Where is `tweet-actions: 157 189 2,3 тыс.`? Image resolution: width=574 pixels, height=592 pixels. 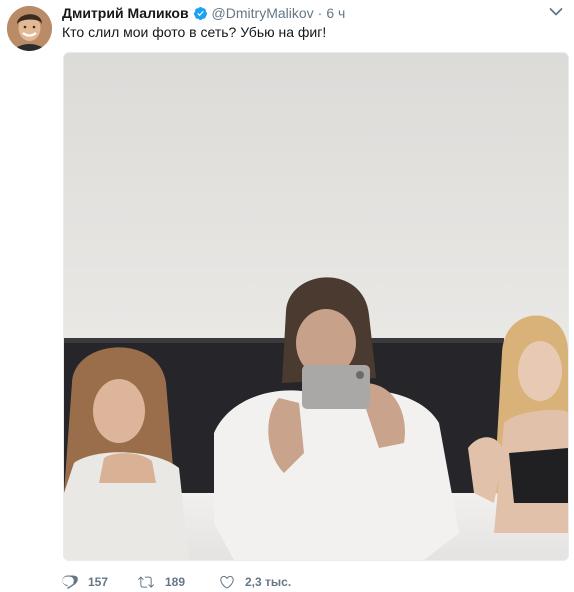 tweet-actions: 157 189 2,3 тыс. is located at coordinates (189, 582).